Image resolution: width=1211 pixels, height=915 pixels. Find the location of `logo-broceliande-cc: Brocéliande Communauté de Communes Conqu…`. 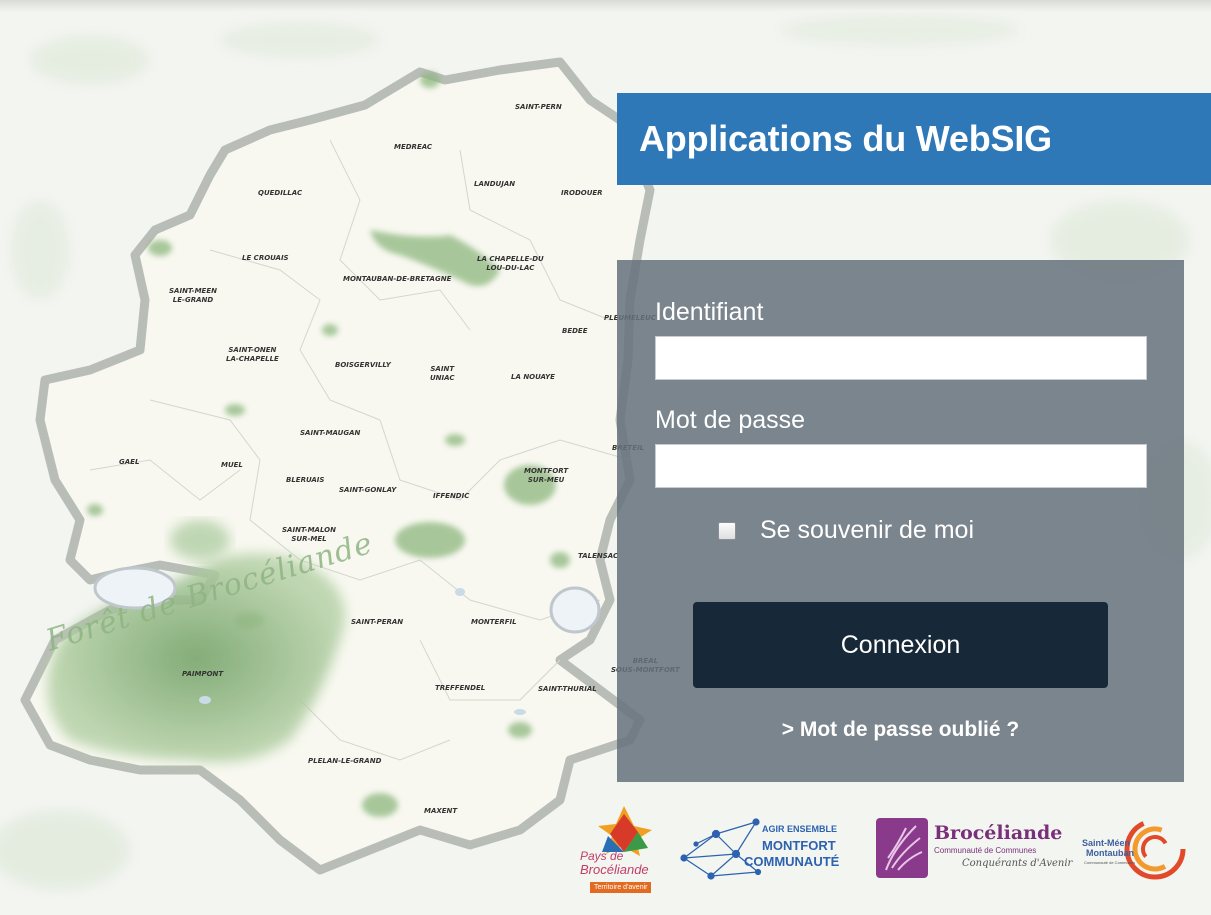

logo-broceliande-cc: Brocéliande Communauté de Communes Conqu… is located at coordinates (976, 849).